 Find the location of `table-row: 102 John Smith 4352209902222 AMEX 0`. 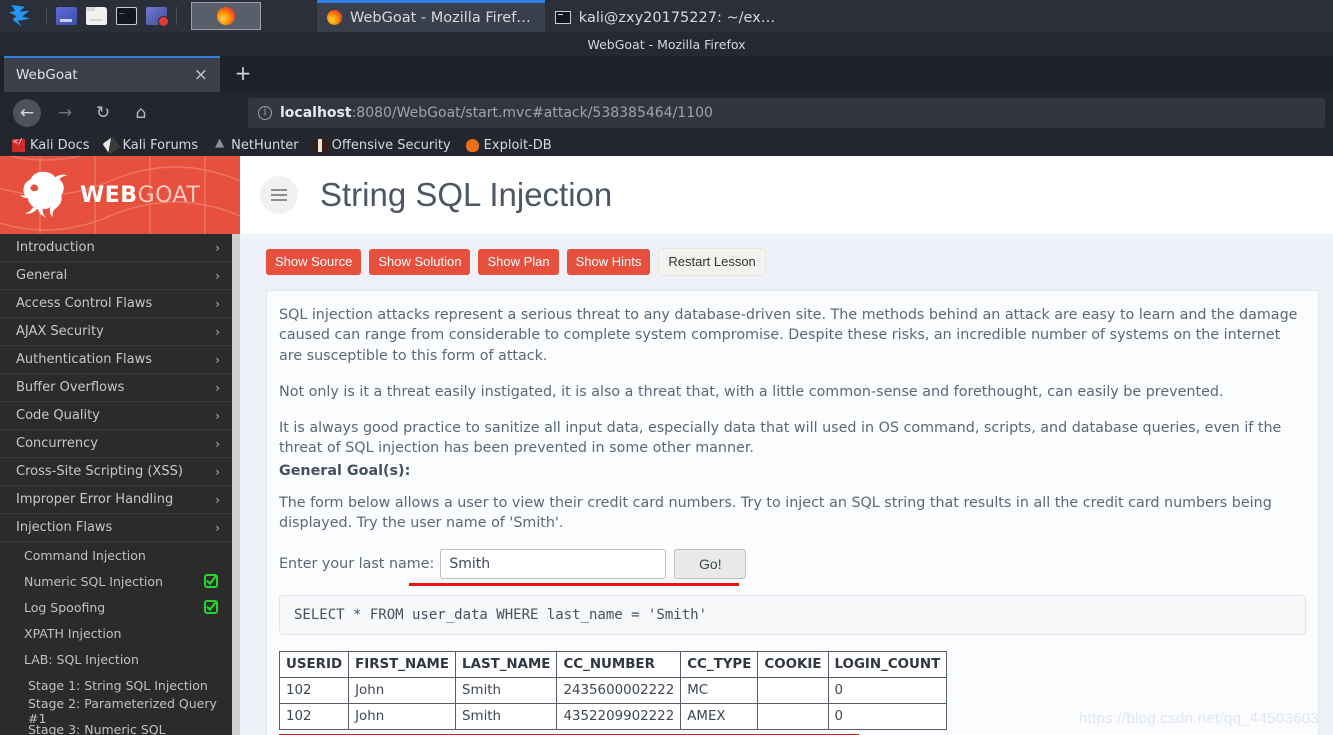

table-row: 102 John Smith 4352209902222 AMEX 0 is located at coordinates (613, 717).